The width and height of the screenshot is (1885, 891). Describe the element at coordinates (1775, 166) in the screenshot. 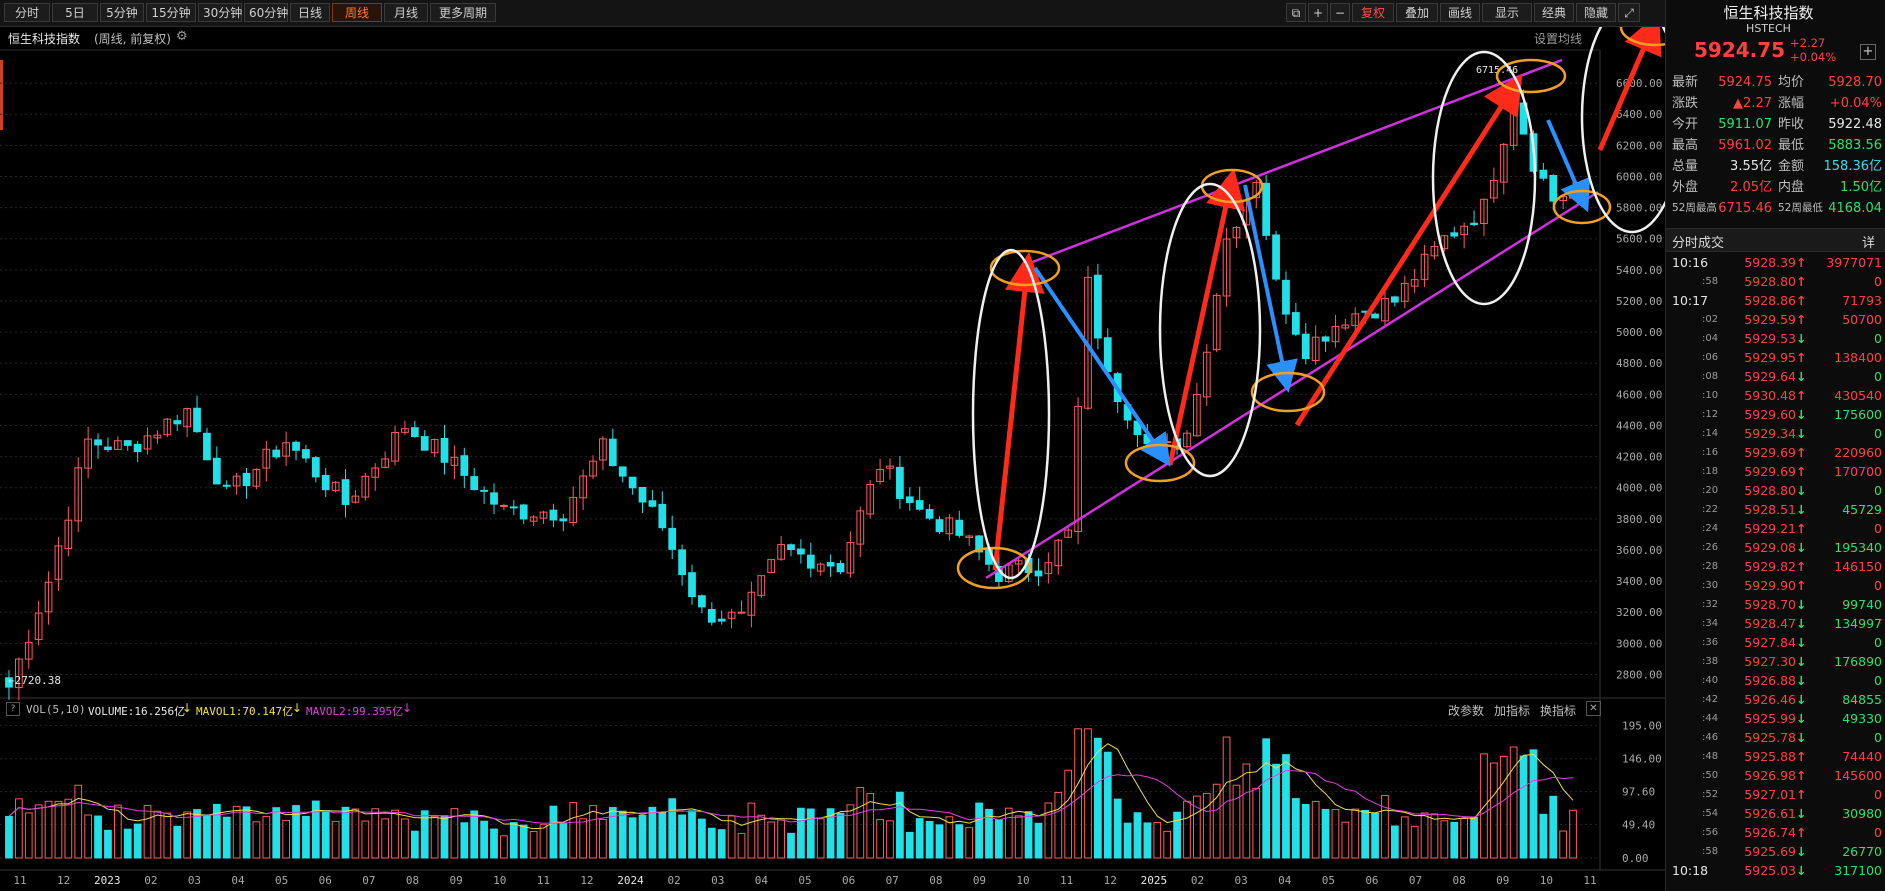

I see `quote-row: 总量 3.55亿 金额 158.36亿` at that location.